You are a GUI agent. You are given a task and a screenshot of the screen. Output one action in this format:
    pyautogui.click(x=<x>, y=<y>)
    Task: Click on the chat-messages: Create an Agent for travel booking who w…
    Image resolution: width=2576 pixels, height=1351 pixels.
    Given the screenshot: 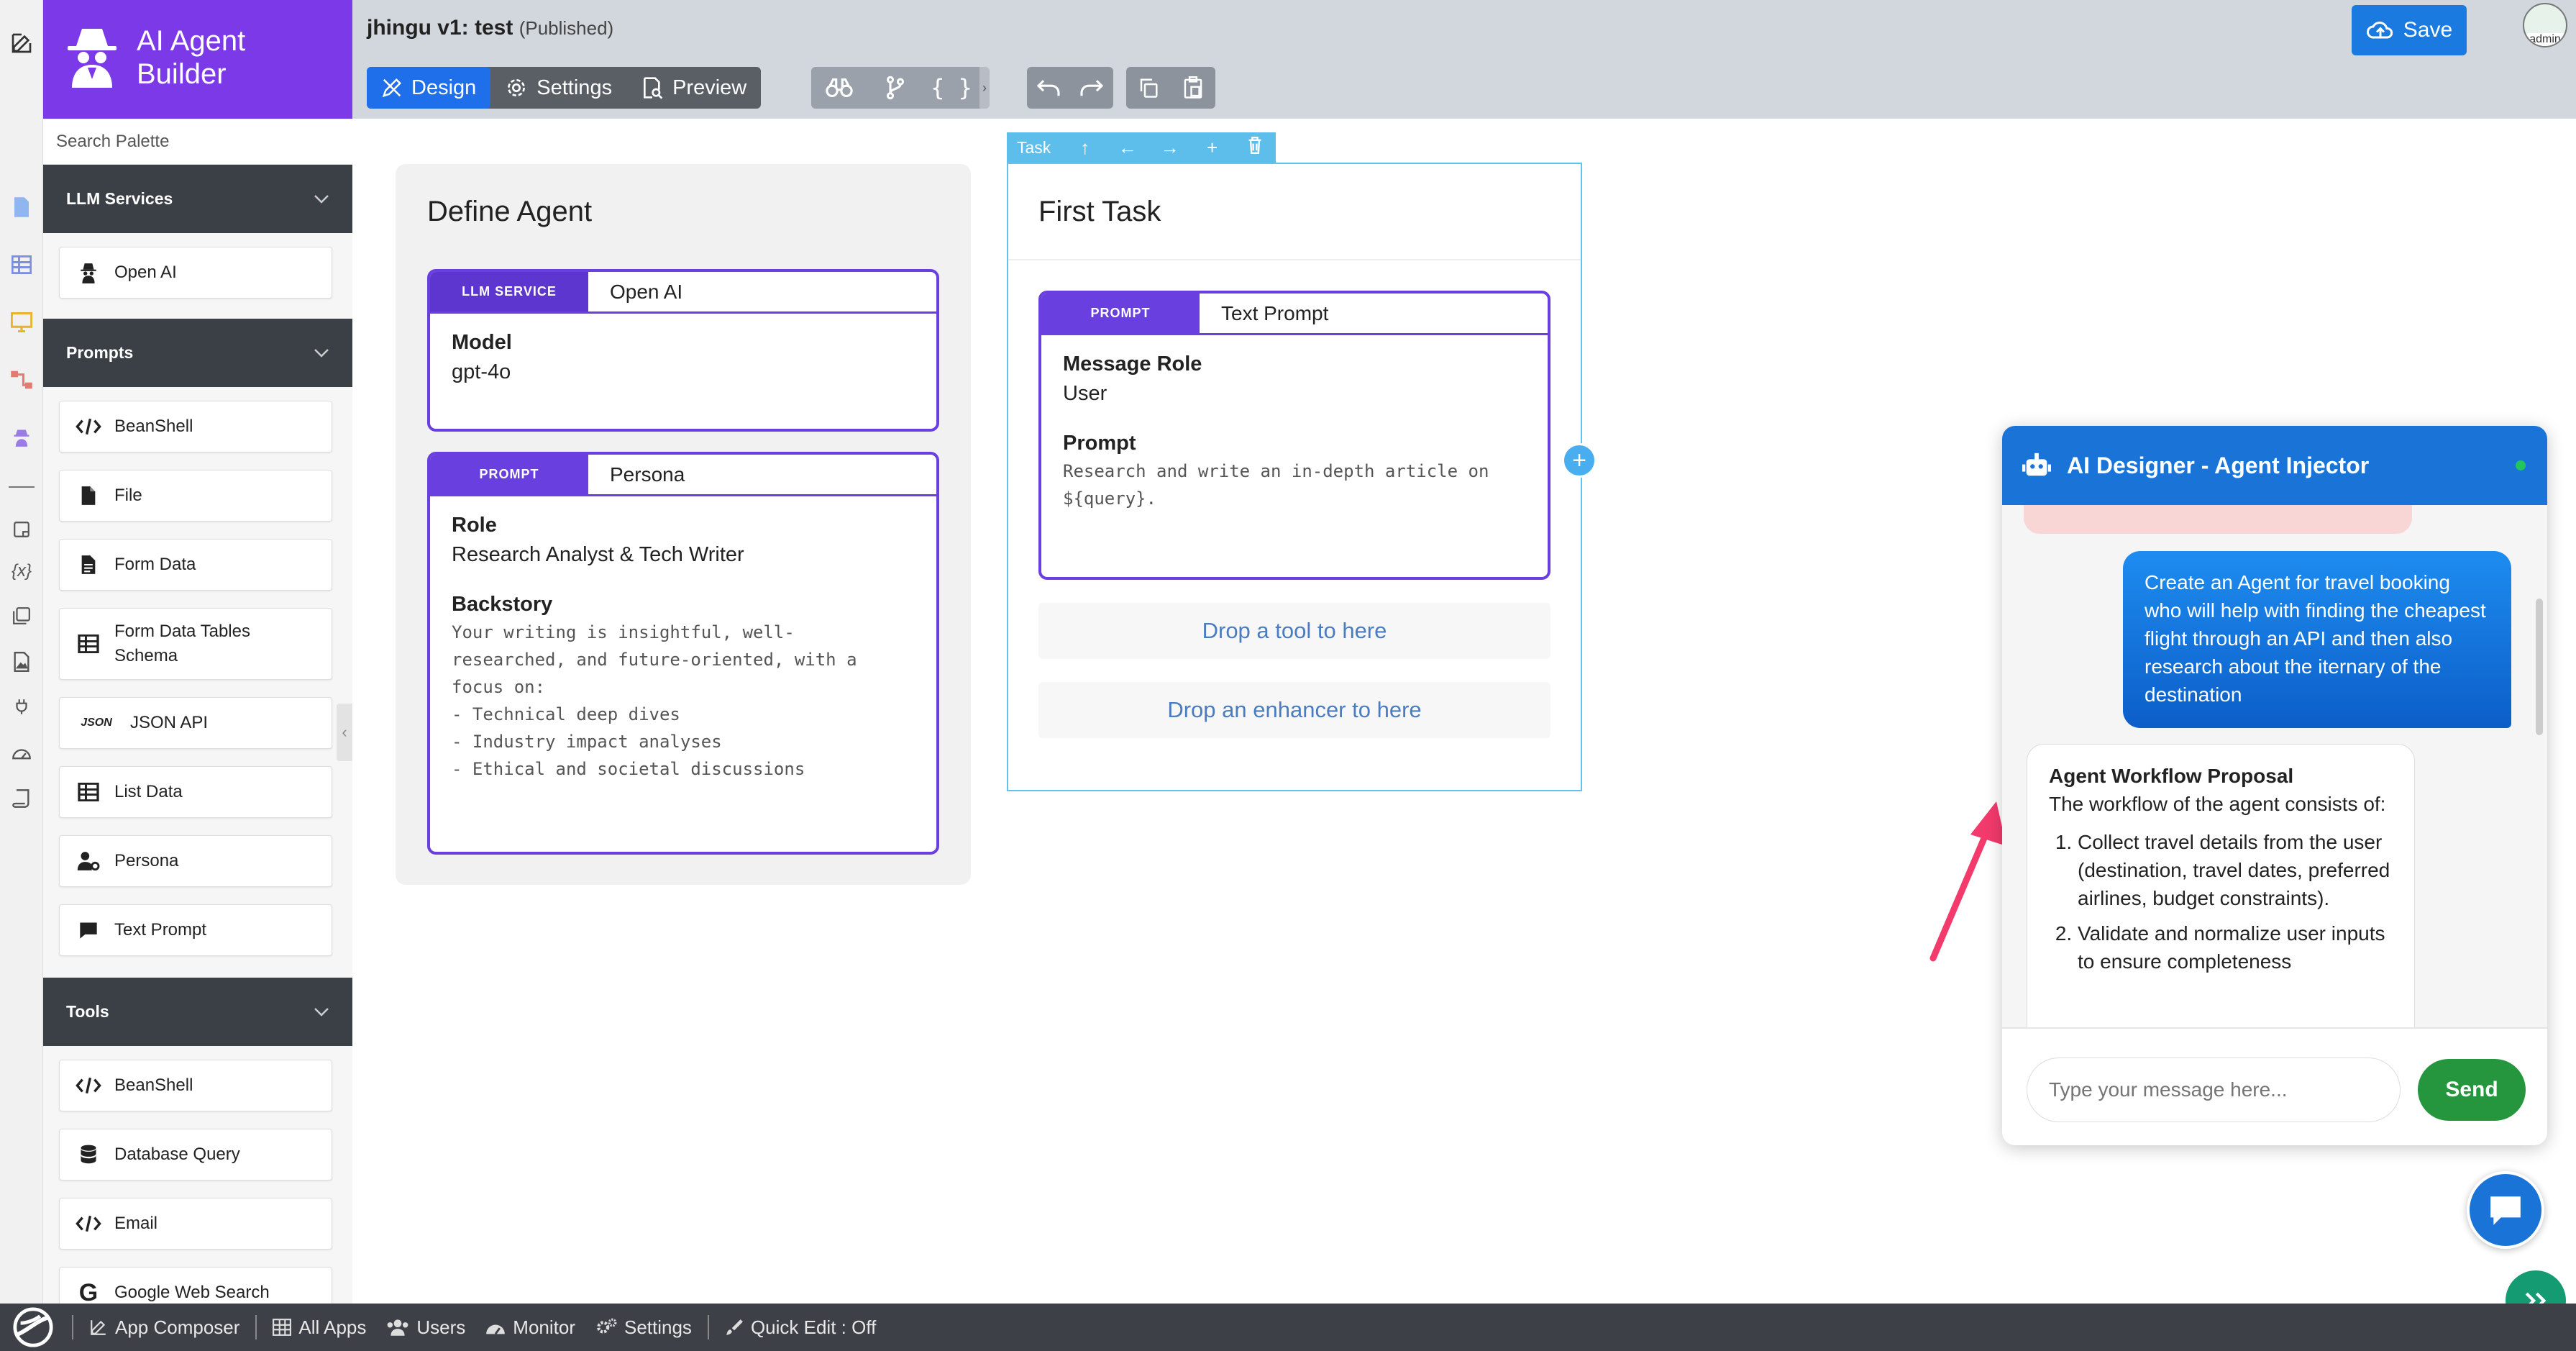 What is the action you would take?
    pyautogui.click(x=2274, y=766)
    